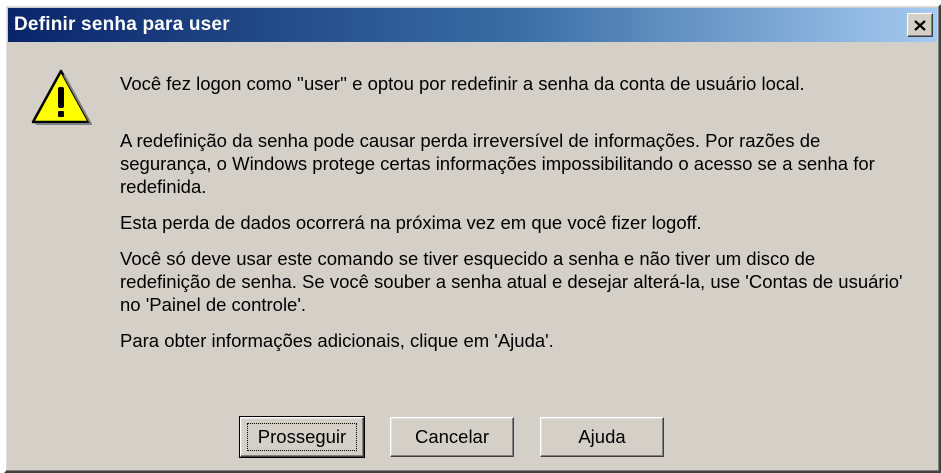 The image size is (941, 473). I want to click on button-row: Prosseguir Cancelar Ajuda, so click(451, 437).